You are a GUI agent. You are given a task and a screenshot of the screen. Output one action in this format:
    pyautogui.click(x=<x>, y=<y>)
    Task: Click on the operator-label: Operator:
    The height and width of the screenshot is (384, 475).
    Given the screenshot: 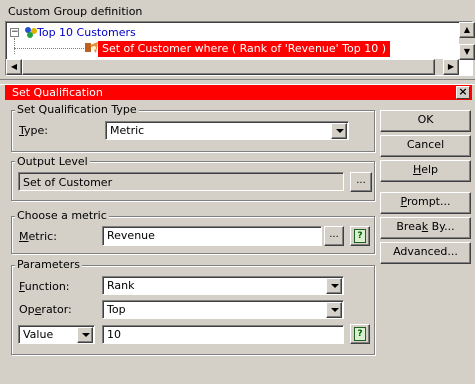 What is the action you would take?
    pyautogui.click(x=45, y=309)
    